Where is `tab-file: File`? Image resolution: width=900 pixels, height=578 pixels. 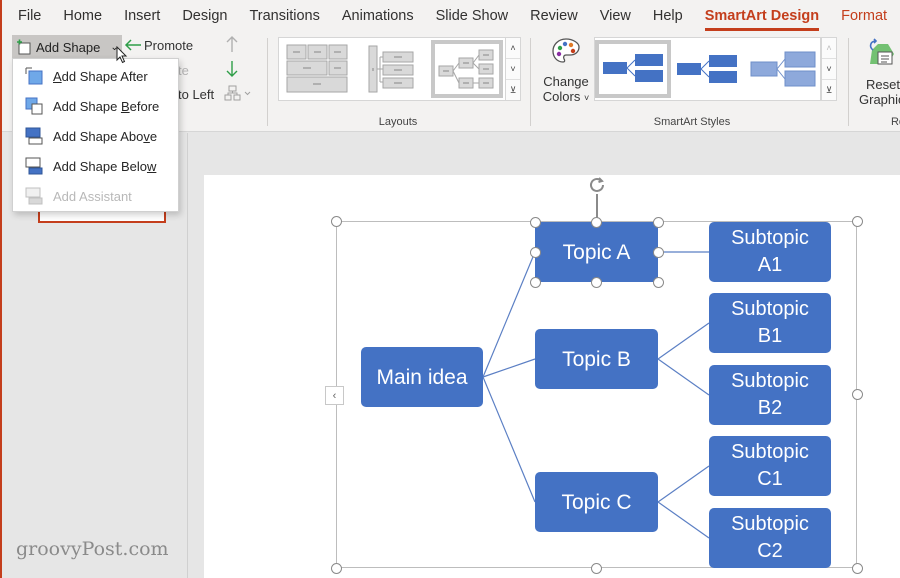
tab-file: File is located at coordinates (29, 16).